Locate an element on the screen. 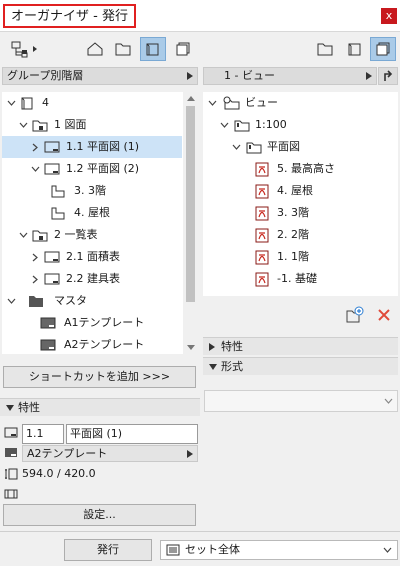  hierarchy-menu-button is located at coordinates (24, 49).